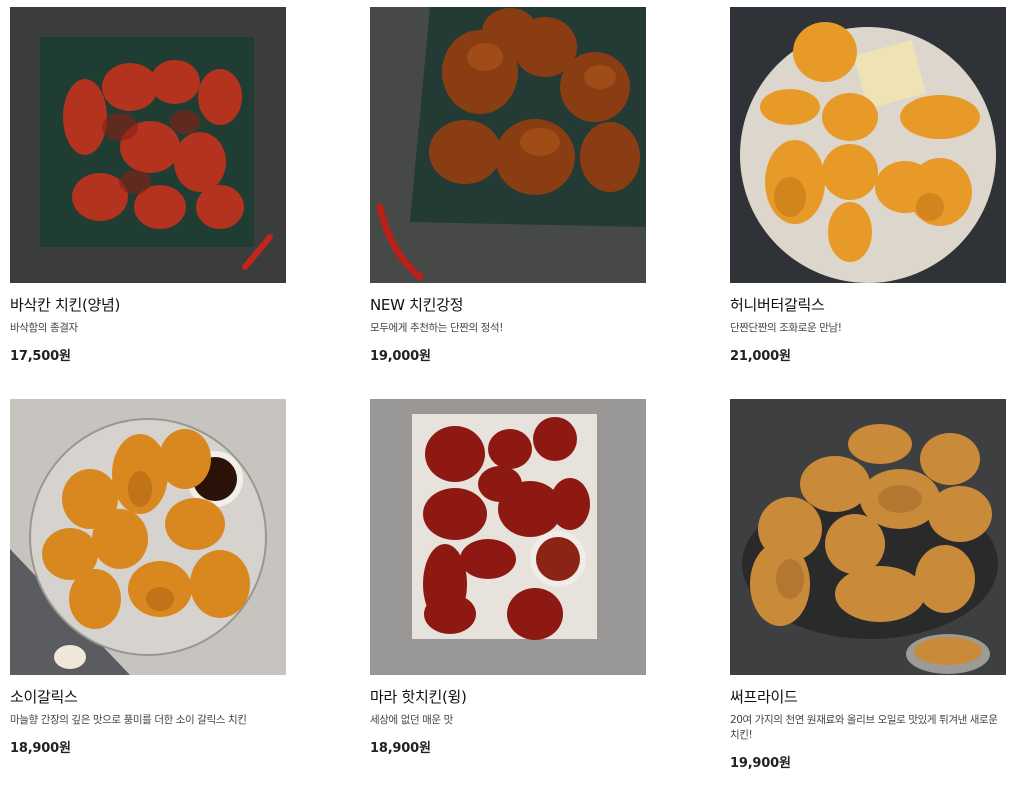 This screenshot has height=788, width=1019. Describe the element at coordinates (508, 305) in the screenshot. I see `menu-item-name: NEW 치킨강정` at that location.